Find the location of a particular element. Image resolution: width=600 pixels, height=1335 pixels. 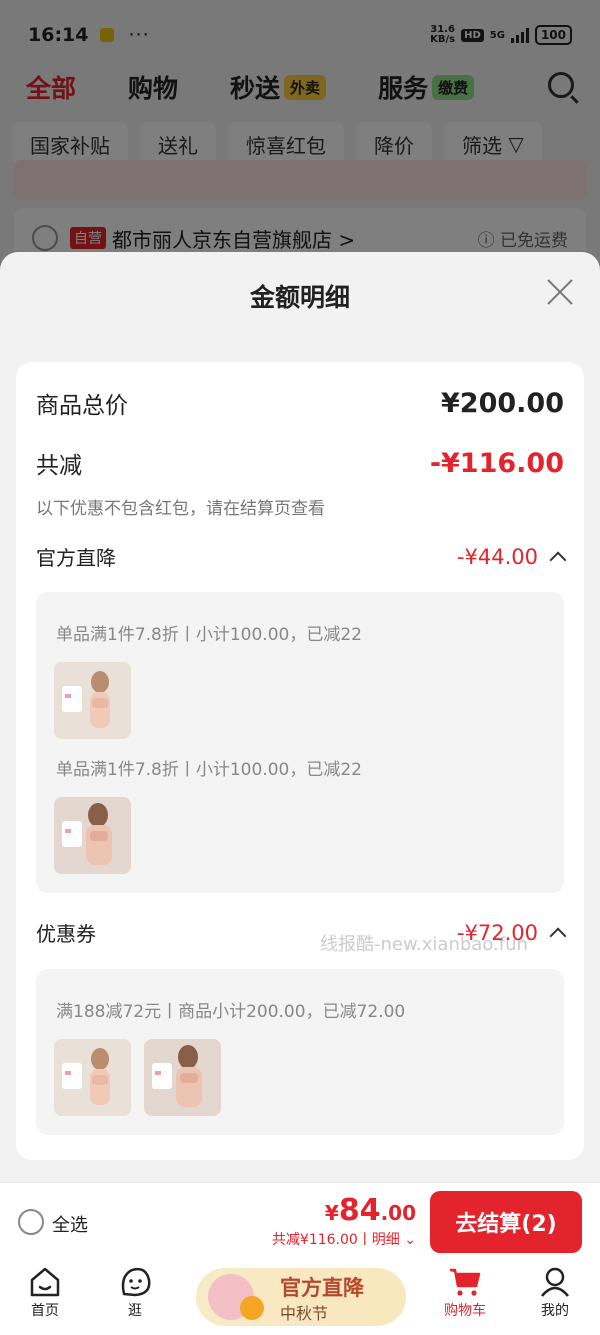

tab-me: 我的 is located at coordinates (555, 1293).